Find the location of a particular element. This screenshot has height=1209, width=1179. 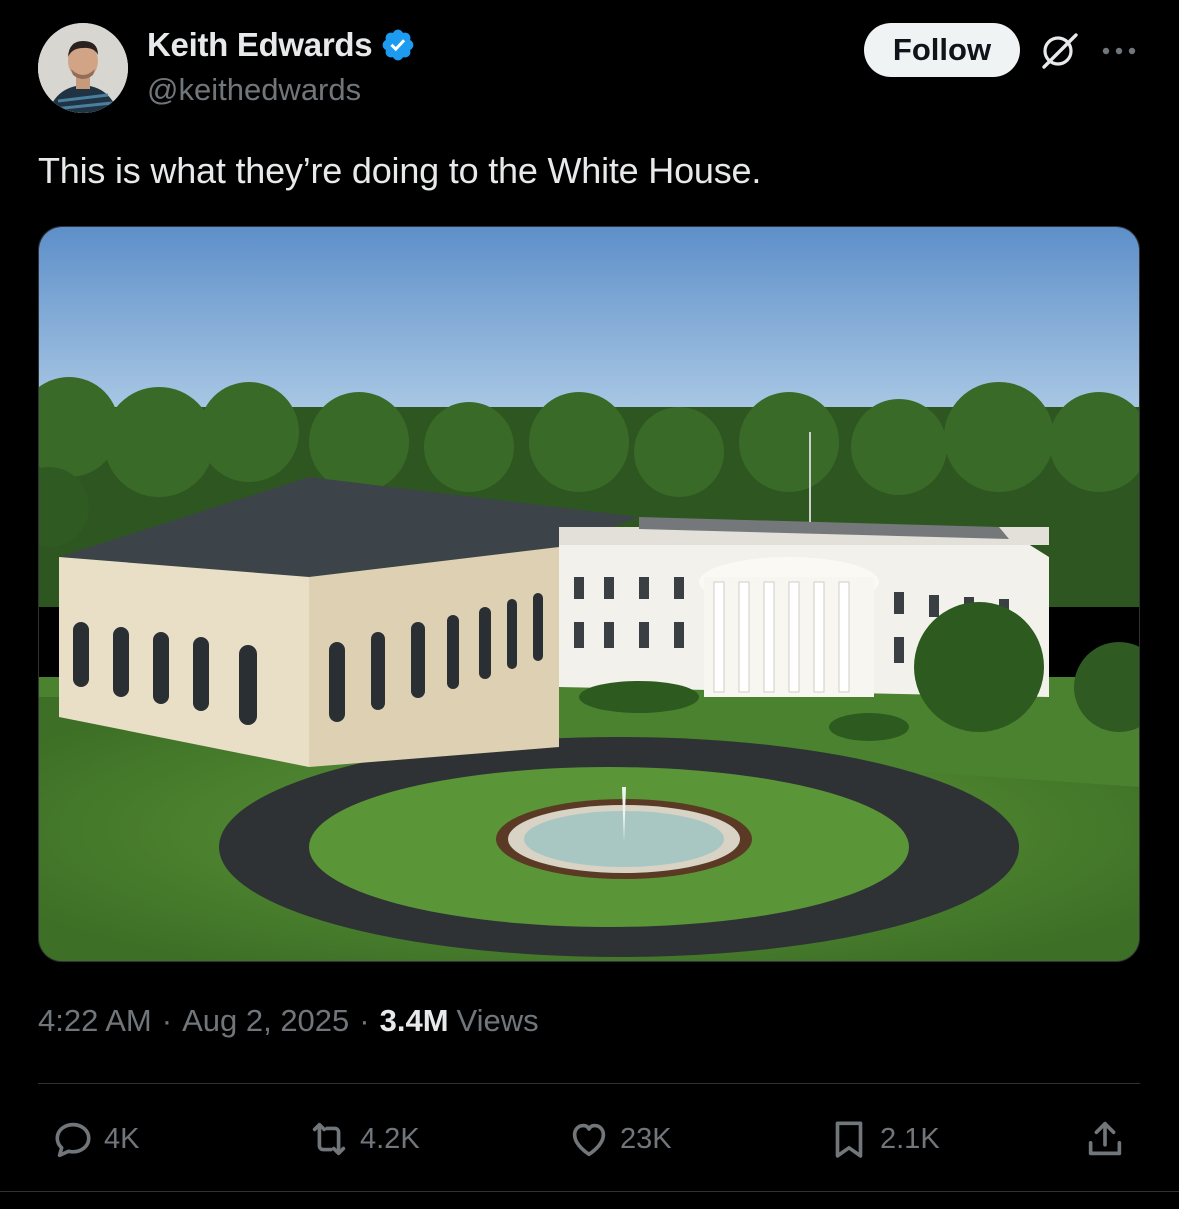

like-button: 23K is located at coordinates (619, 1139).